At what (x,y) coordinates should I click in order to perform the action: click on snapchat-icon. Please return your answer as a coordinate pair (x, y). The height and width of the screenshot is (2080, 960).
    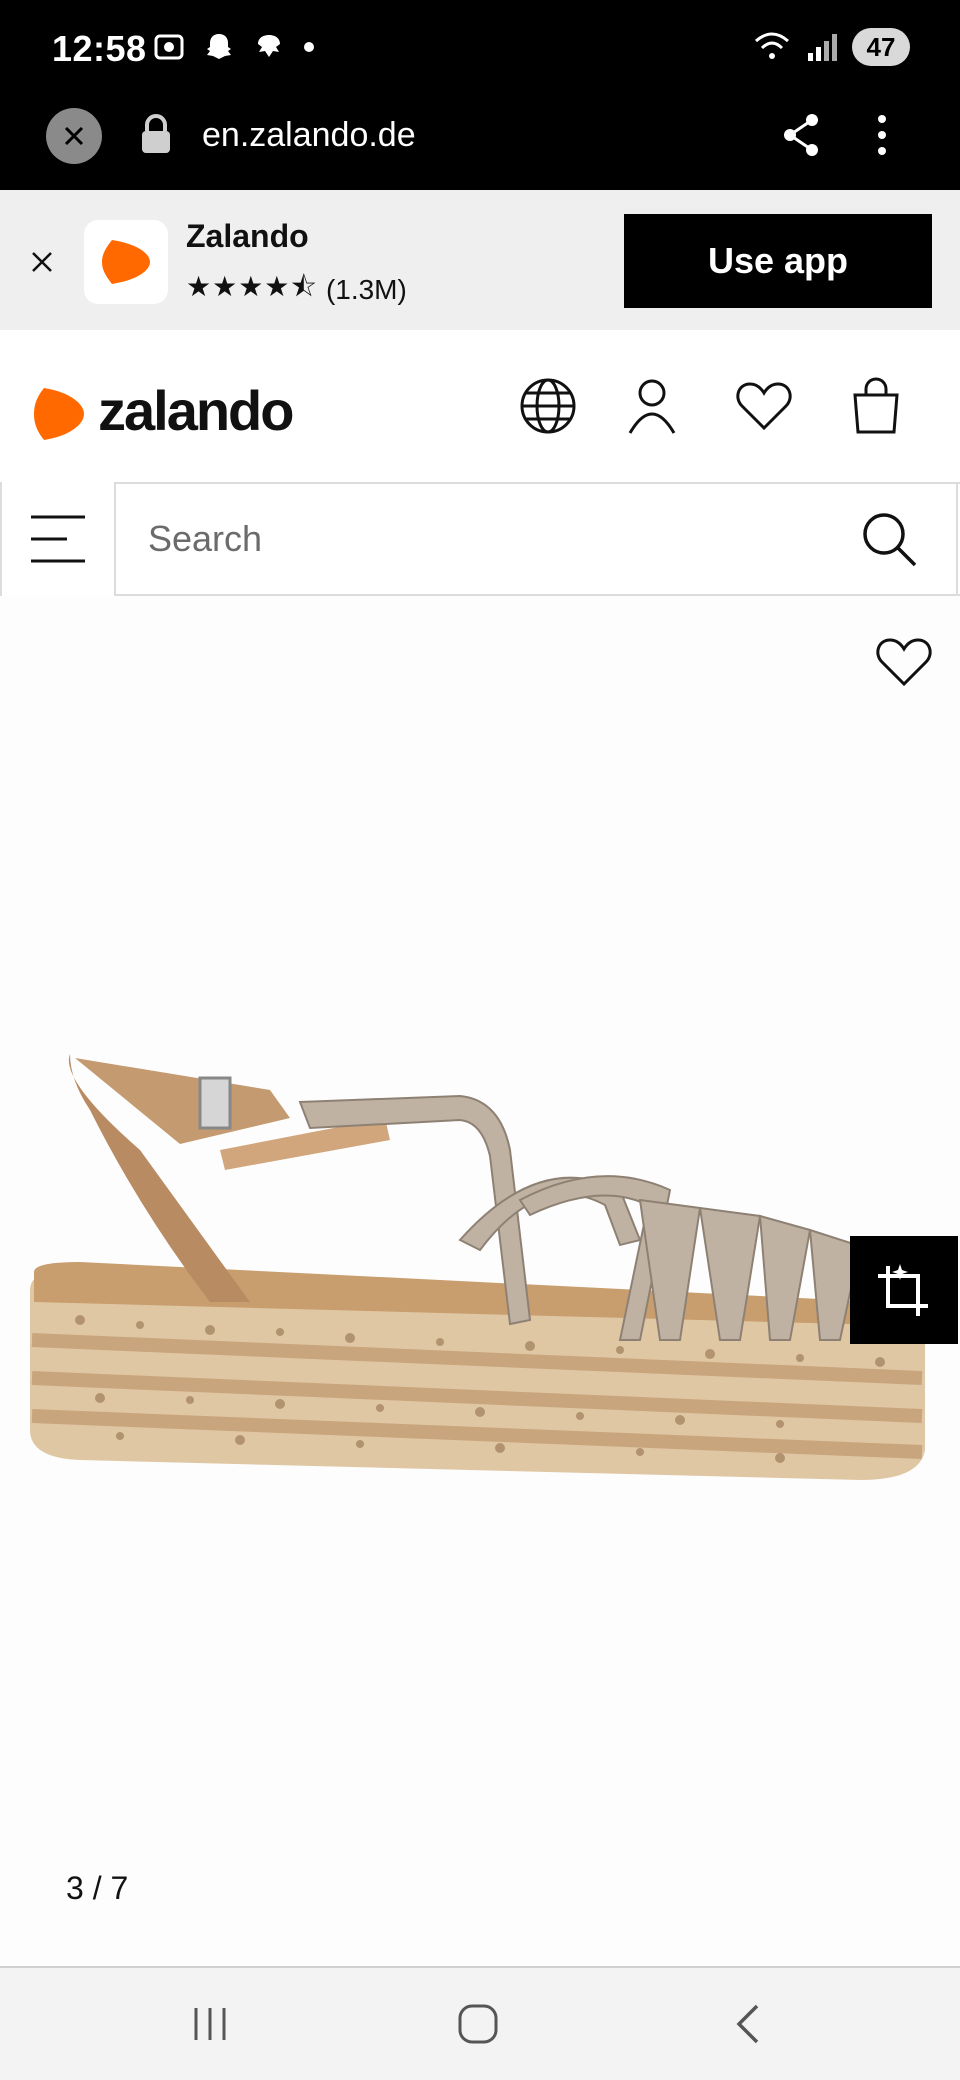
    Looking at the image, I should click on (219, 46).